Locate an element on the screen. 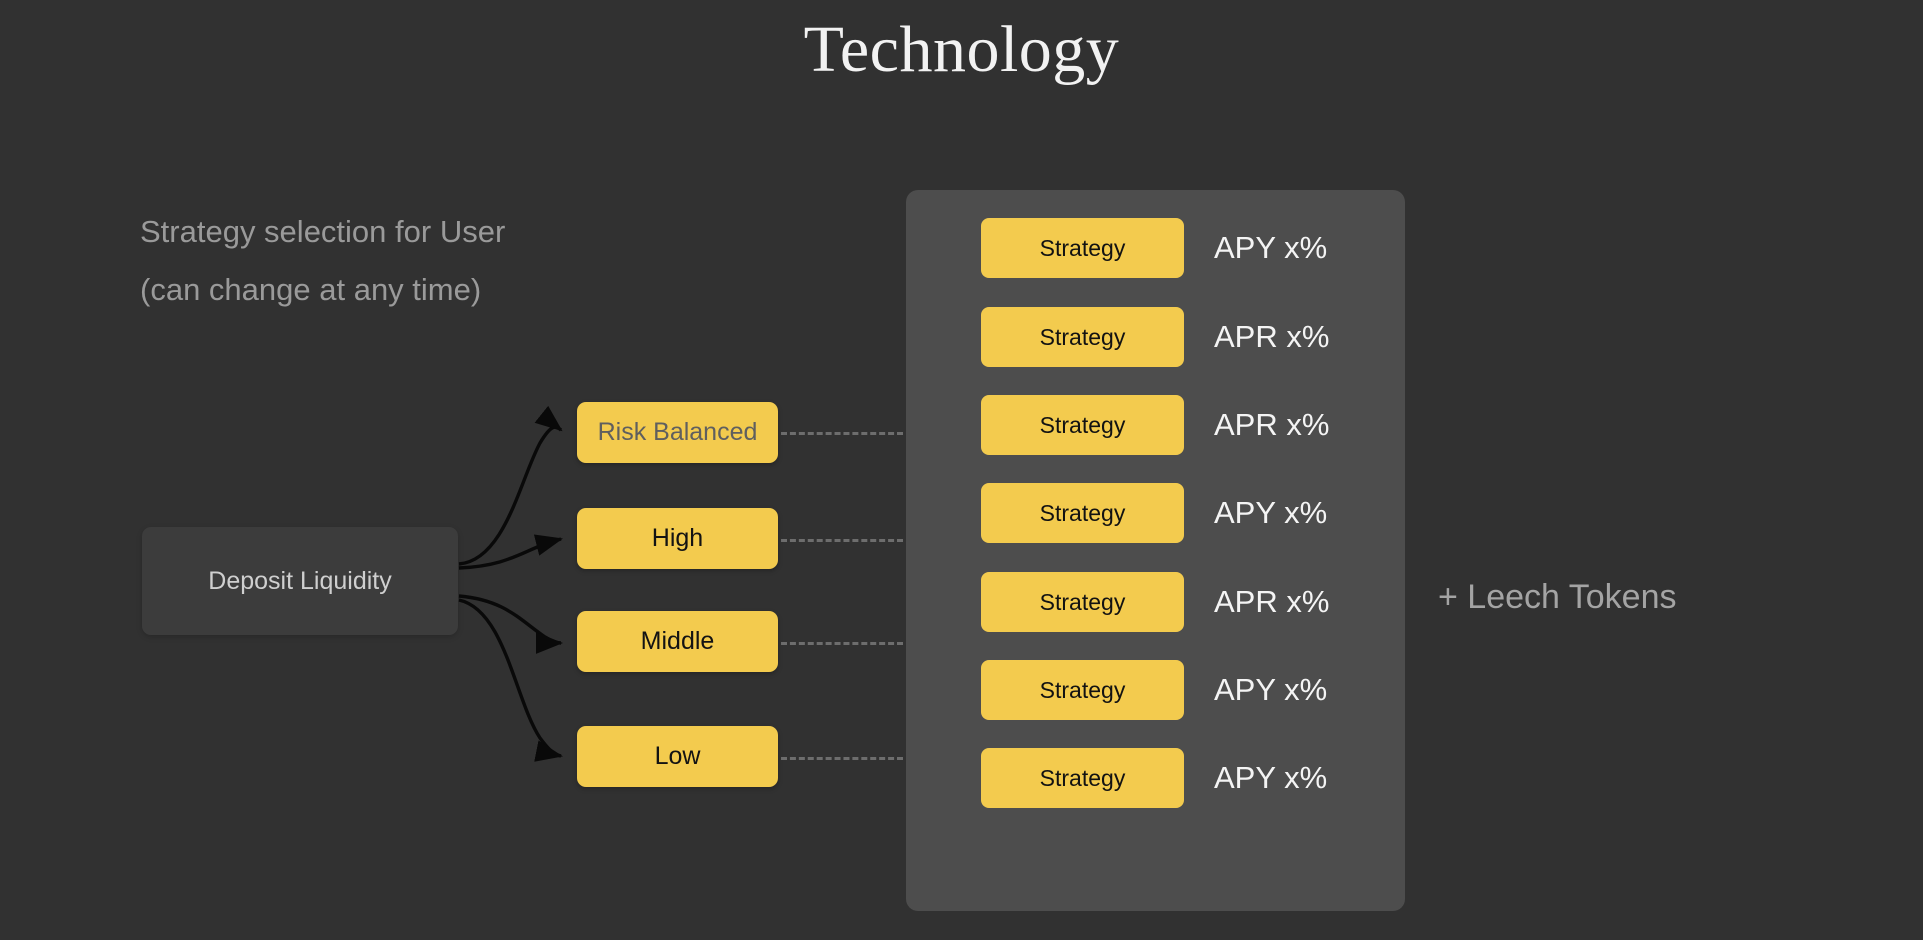 The width and height of the screenshot is (1923, 940). risk-box-label: Middle is located at coordinates (677, 641).